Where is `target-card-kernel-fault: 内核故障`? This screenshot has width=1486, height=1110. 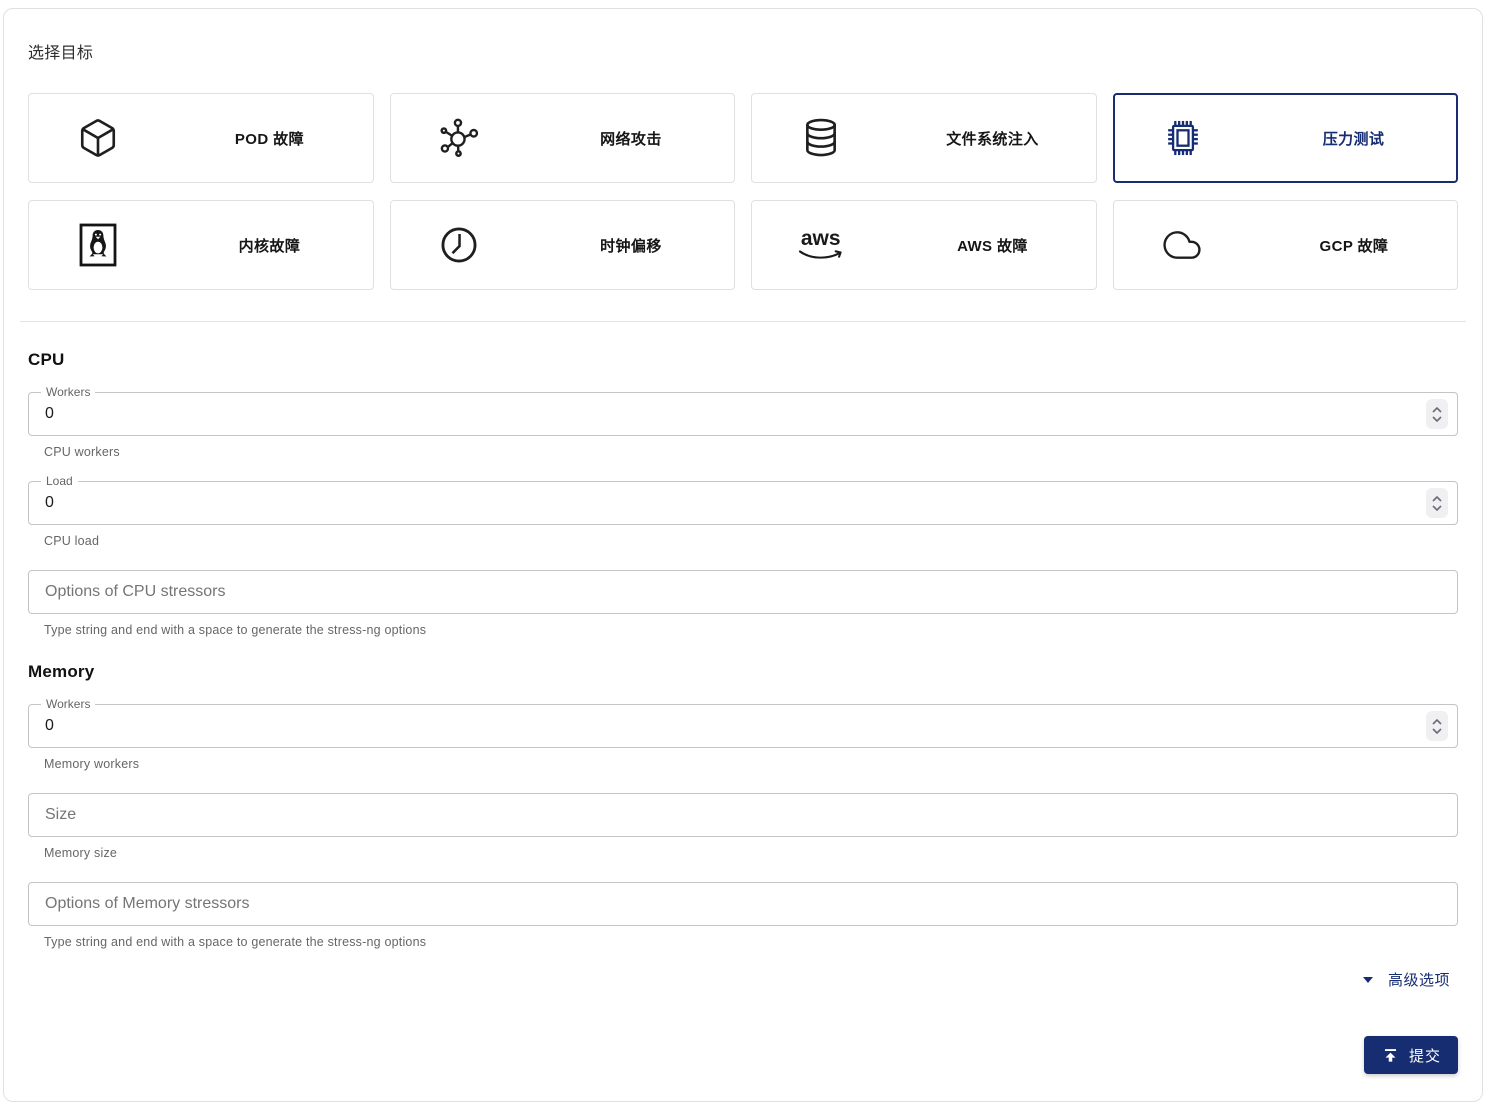 target-card-kernel-fault: 内核故障 is located at coordinates (201, 245).